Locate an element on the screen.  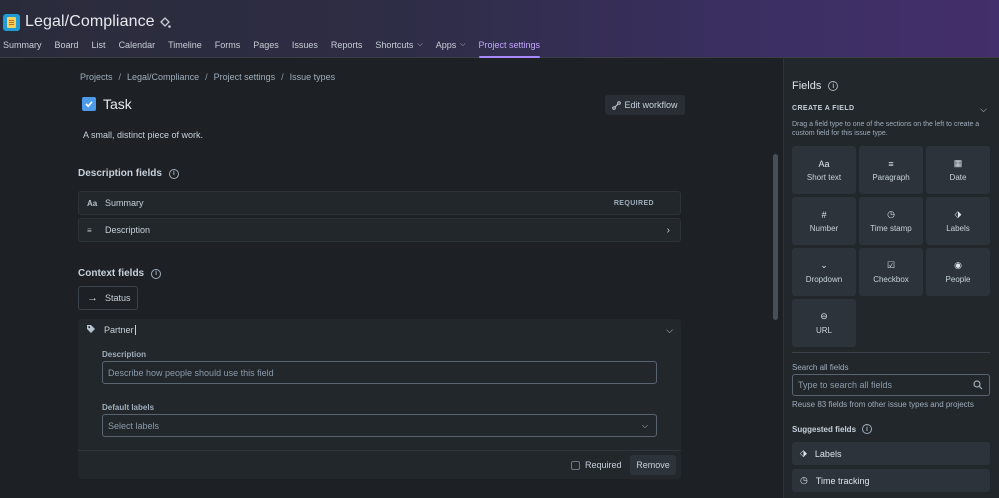
breadcrumb-projects: Projects is located at coordinates (96, 77).